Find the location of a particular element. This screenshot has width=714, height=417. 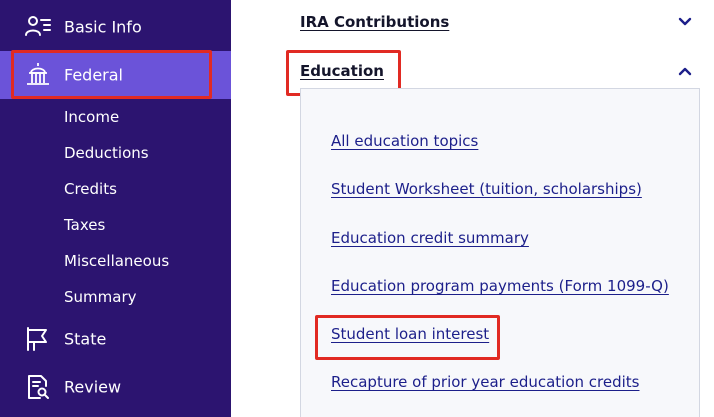

sidebar-subitem-taxes: Taxes is located at coordinates (84, 225).